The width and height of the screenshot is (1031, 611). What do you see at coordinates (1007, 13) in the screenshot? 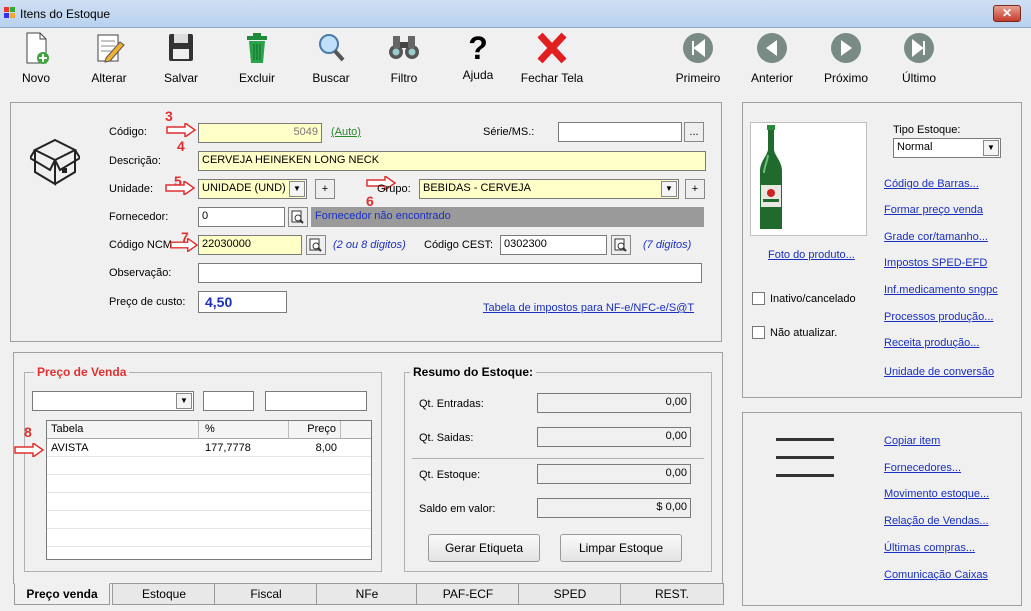
I see `close-window-button: ✕` at bounding box center [1007, 13].